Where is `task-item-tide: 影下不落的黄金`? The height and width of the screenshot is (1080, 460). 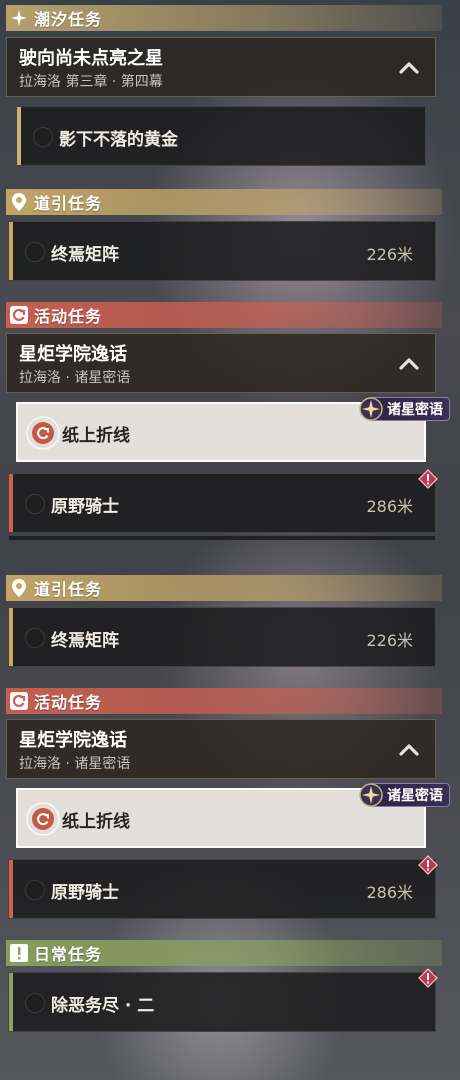
task-item-tide: 影下不落的黄金 is located at coordinates (221, 136).